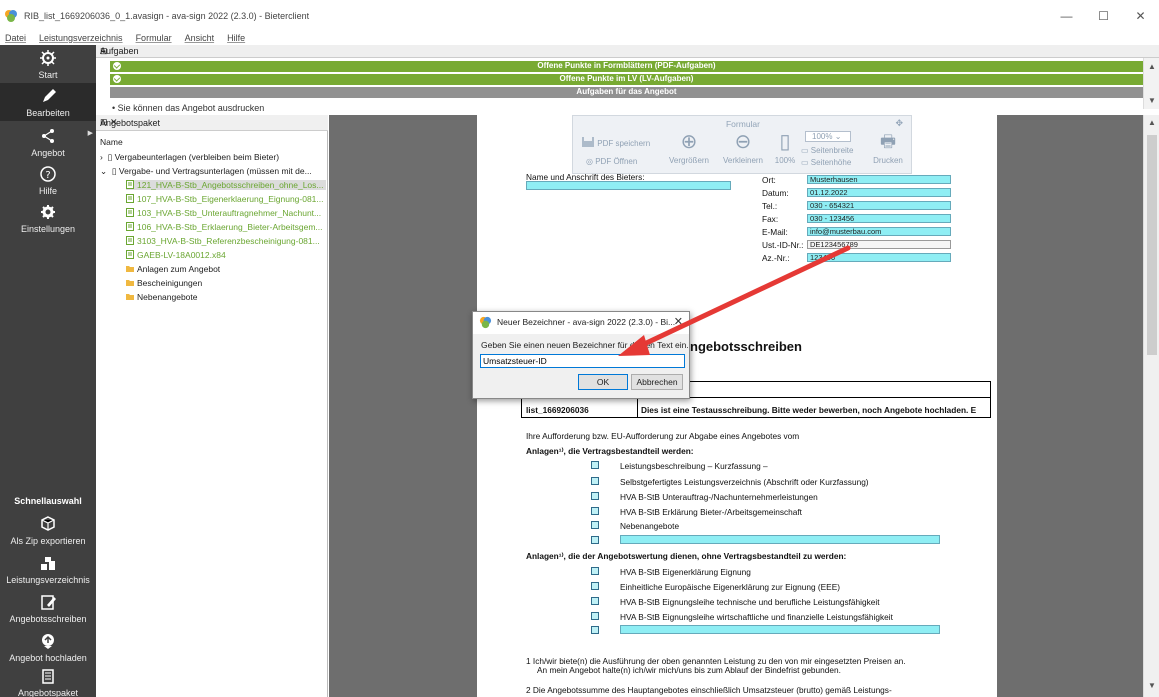 This screenshot has height=697, width=1159. I want to click on label-datum: Datum:, so click(775, 193).